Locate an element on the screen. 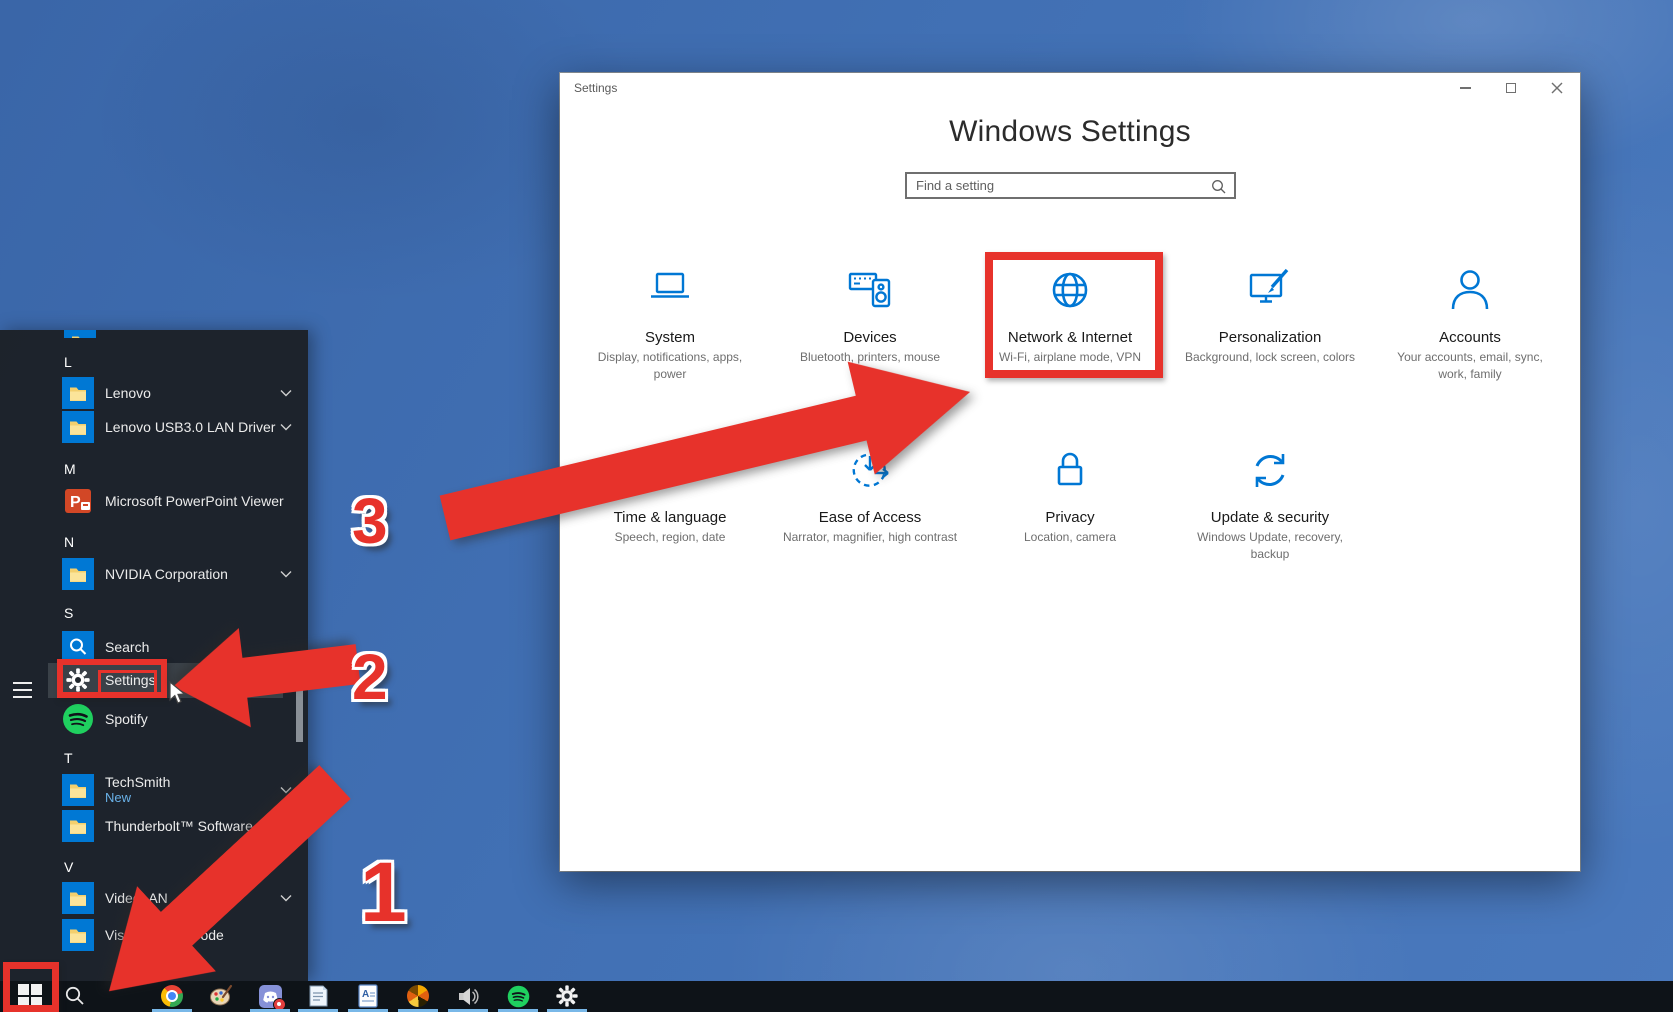  wordpad-icon: A is located at coordinates (368, 996).